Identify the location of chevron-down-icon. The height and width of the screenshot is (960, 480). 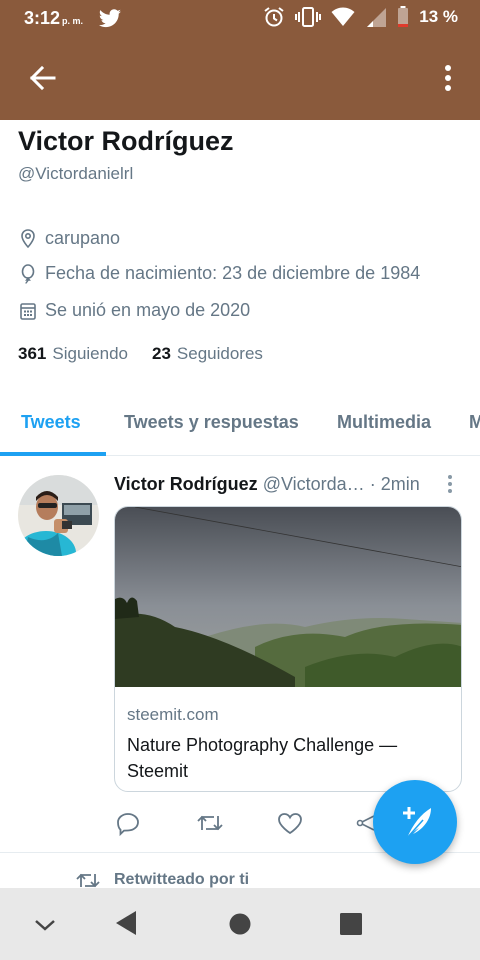
(45, 924).